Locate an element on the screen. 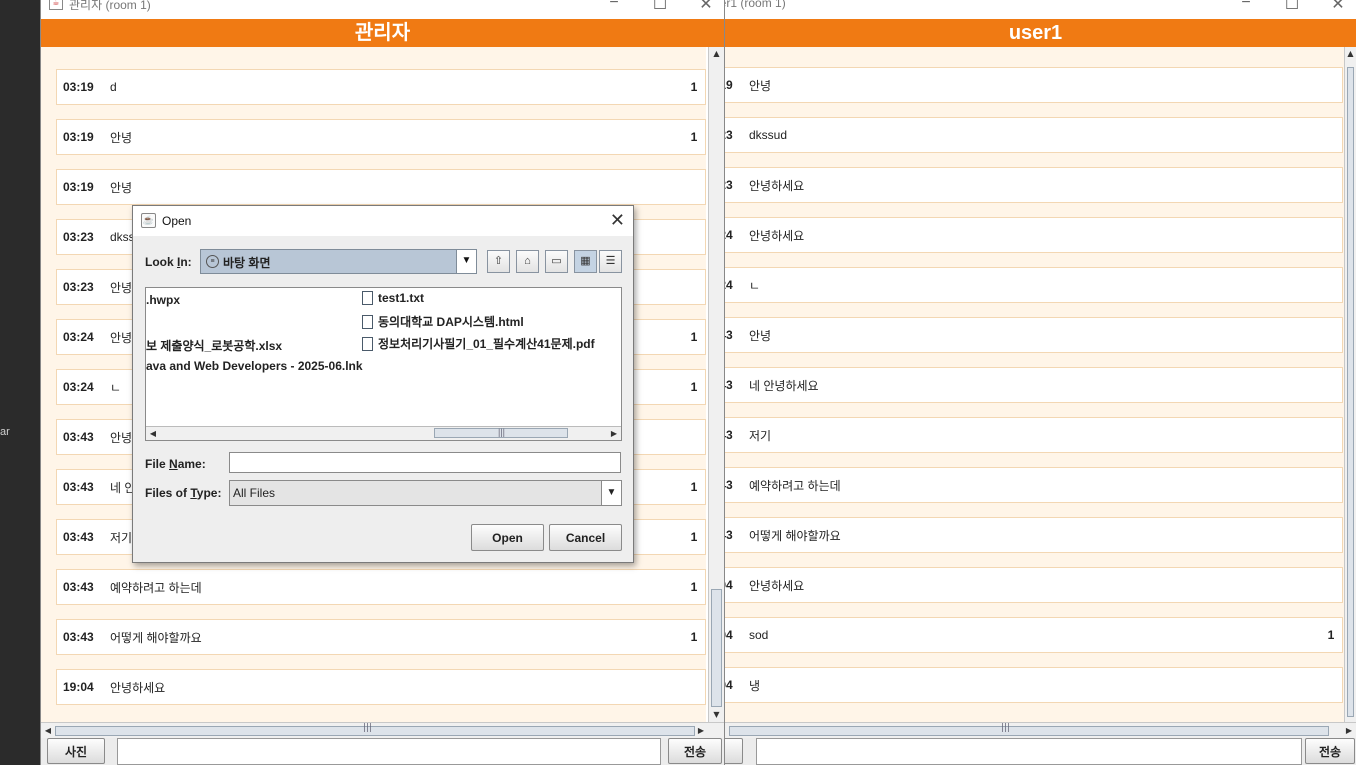 The width and height of the screenshot is (1356, 765). files-of-type-value: All Files is located at coordinates (254, 493).